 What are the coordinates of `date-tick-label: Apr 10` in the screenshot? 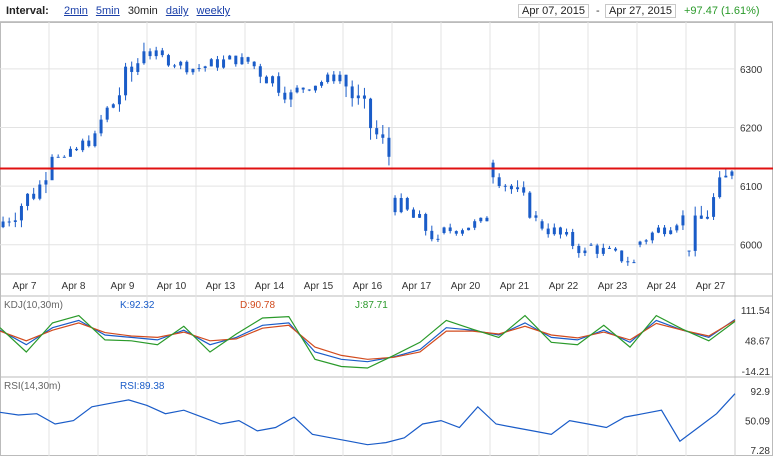 It's located at (172, 286).